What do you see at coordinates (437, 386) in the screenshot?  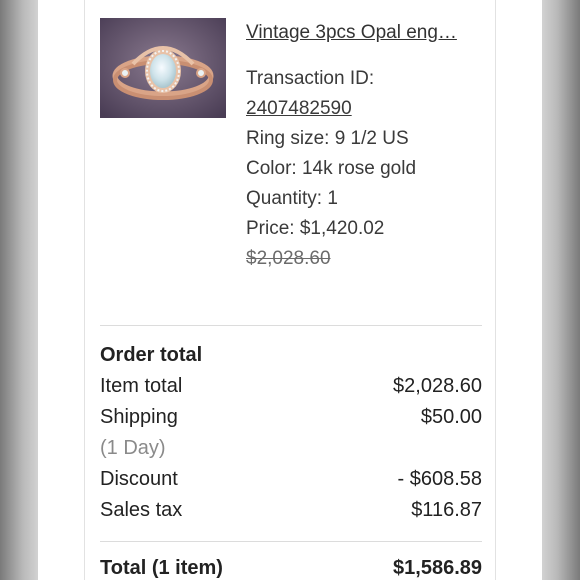 I see `item-total-value: $2,028.60` at bounding box center [437, 386].